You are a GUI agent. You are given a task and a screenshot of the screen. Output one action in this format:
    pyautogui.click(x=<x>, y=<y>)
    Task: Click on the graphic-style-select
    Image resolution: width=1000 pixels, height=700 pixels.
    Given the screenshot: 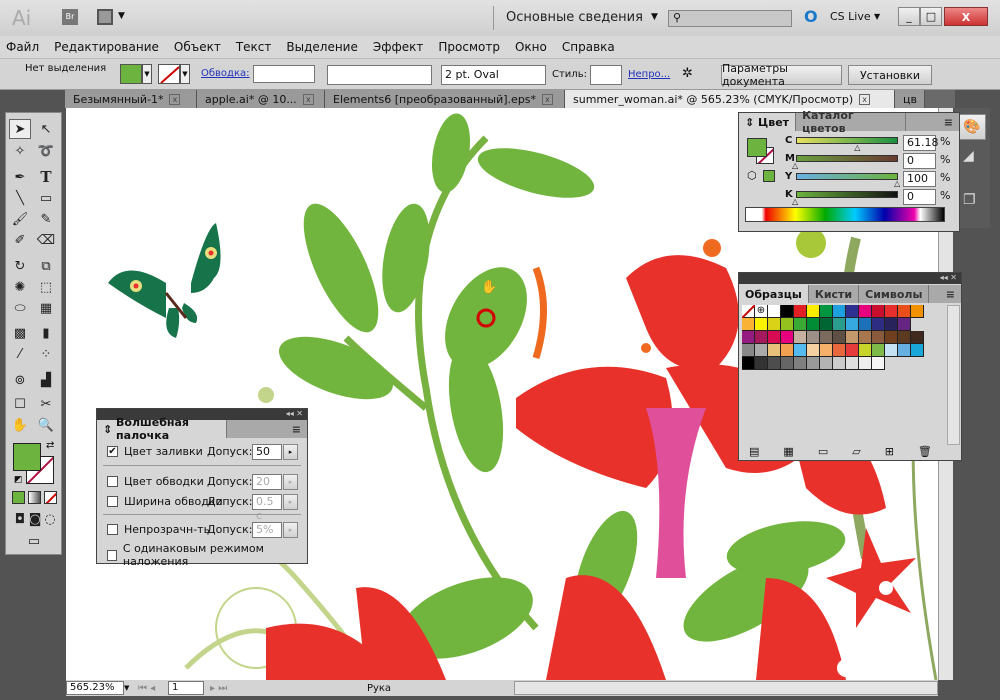 What is the action you would take?
    pyautogui.click(x=606, y=75)
    